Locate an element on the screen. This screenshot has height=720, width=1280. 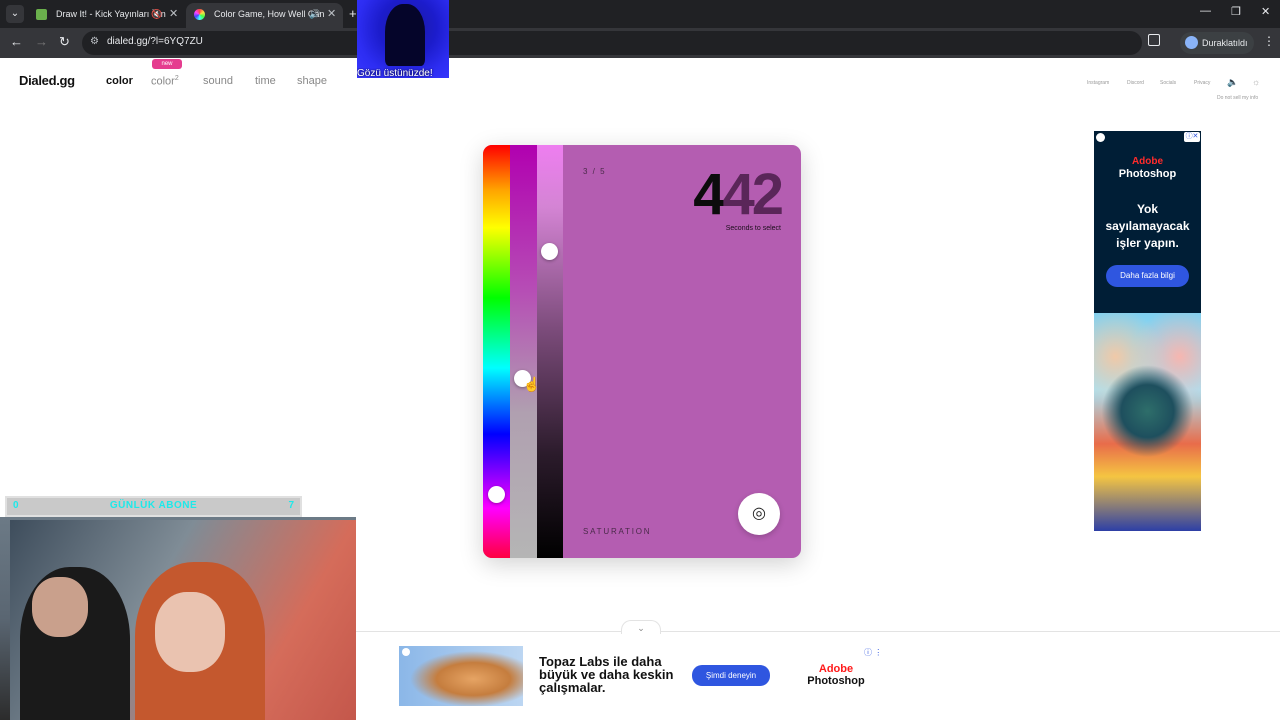
ad-learn-more-button: Daha fazla bilgi is located at coordinates (1147, 276).